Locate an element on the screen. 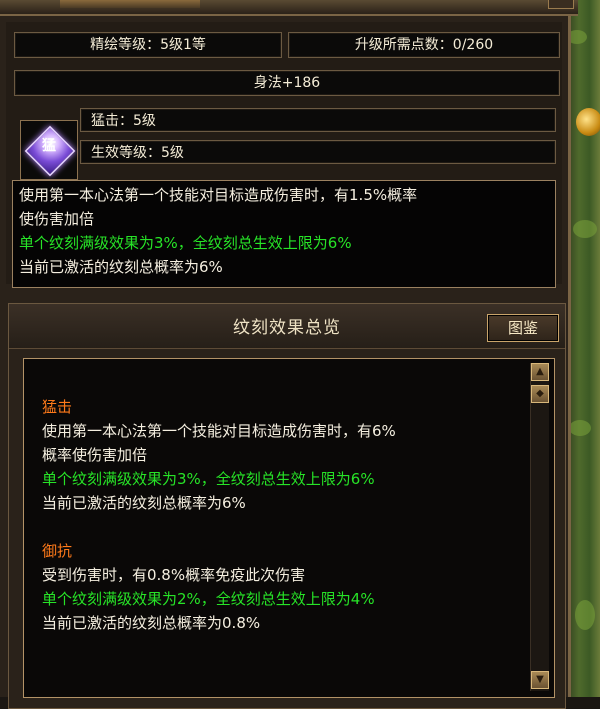 This screenshot has height=709, width=600. entry-limit: 单个纹刻满级效果为2%，全纹刻总生效上限为4% is located at coordinates (208, 599).